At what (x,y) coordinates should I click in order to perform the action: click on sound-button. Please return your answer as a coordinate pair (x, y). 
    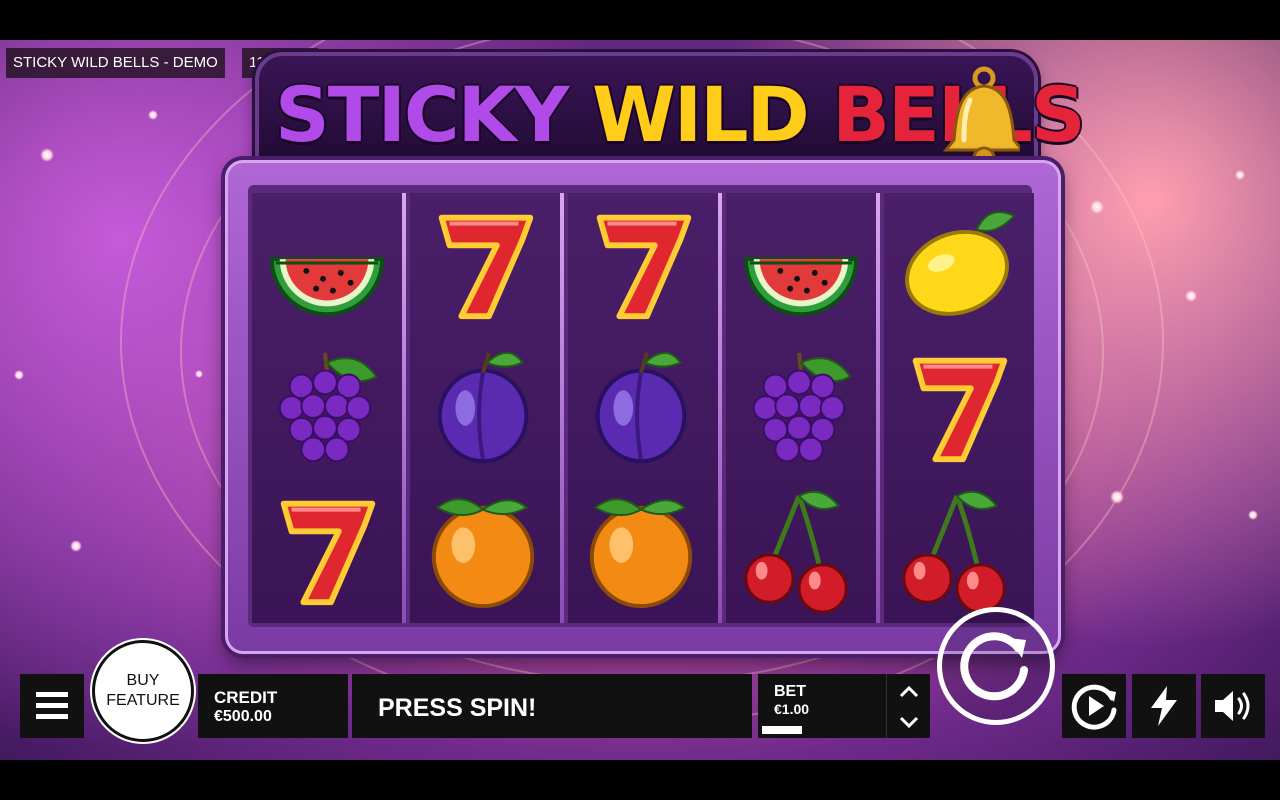
    Looking at the image, I should click on (1233, 706).